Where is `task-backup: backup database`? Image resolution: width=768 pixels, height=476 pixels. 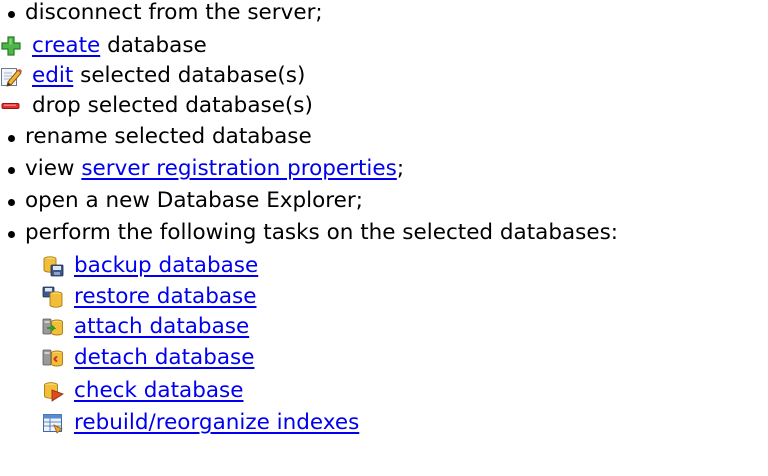 task-backup: backup database is located at coordinates (150, 266).